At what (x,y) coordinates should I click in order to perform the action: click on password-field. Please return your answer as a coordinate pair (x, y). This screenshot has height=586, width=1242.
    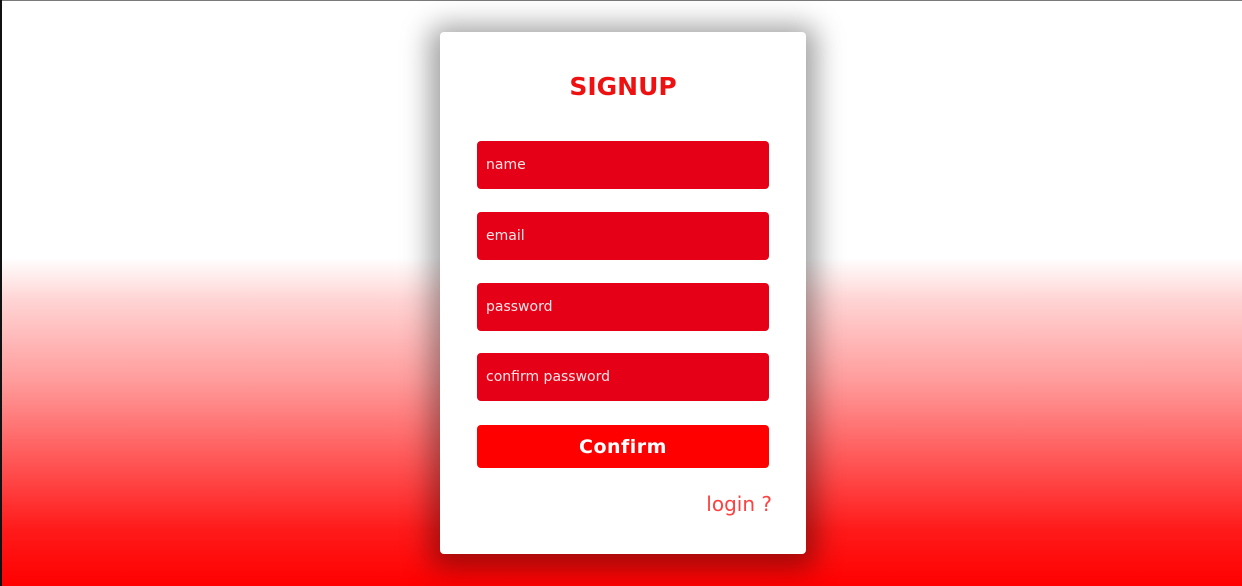
    Looking at the image, I should click on (623, 307).